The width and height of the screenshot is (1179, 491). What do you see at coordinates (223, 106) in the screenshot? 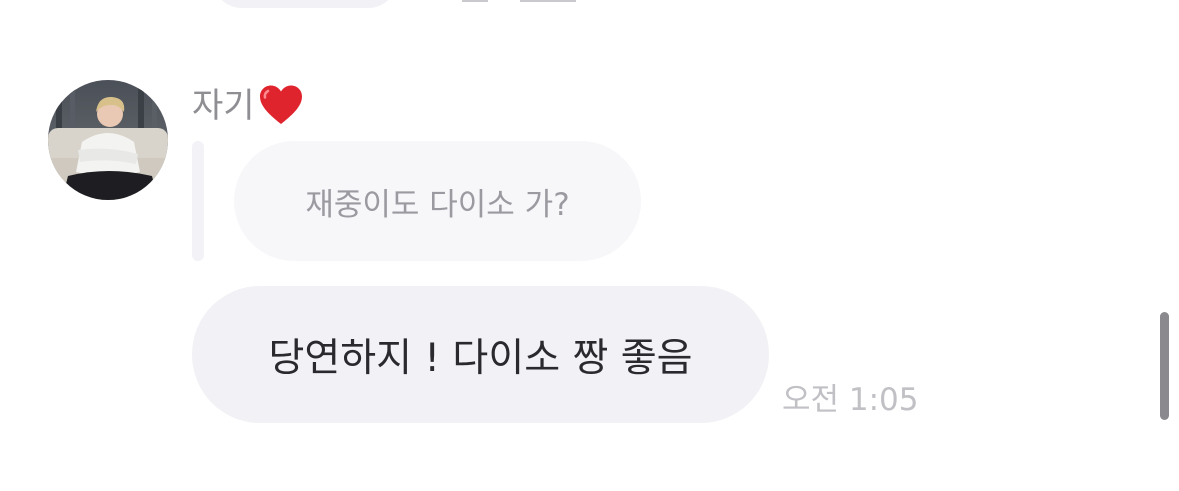
I see `sender-name: 자기` at bounding box center [223, 106].